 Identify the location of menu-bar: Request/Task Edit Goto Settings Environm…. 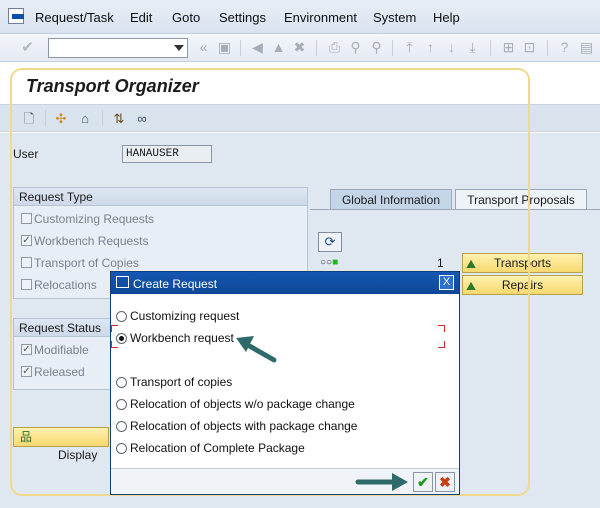
(300, 17).